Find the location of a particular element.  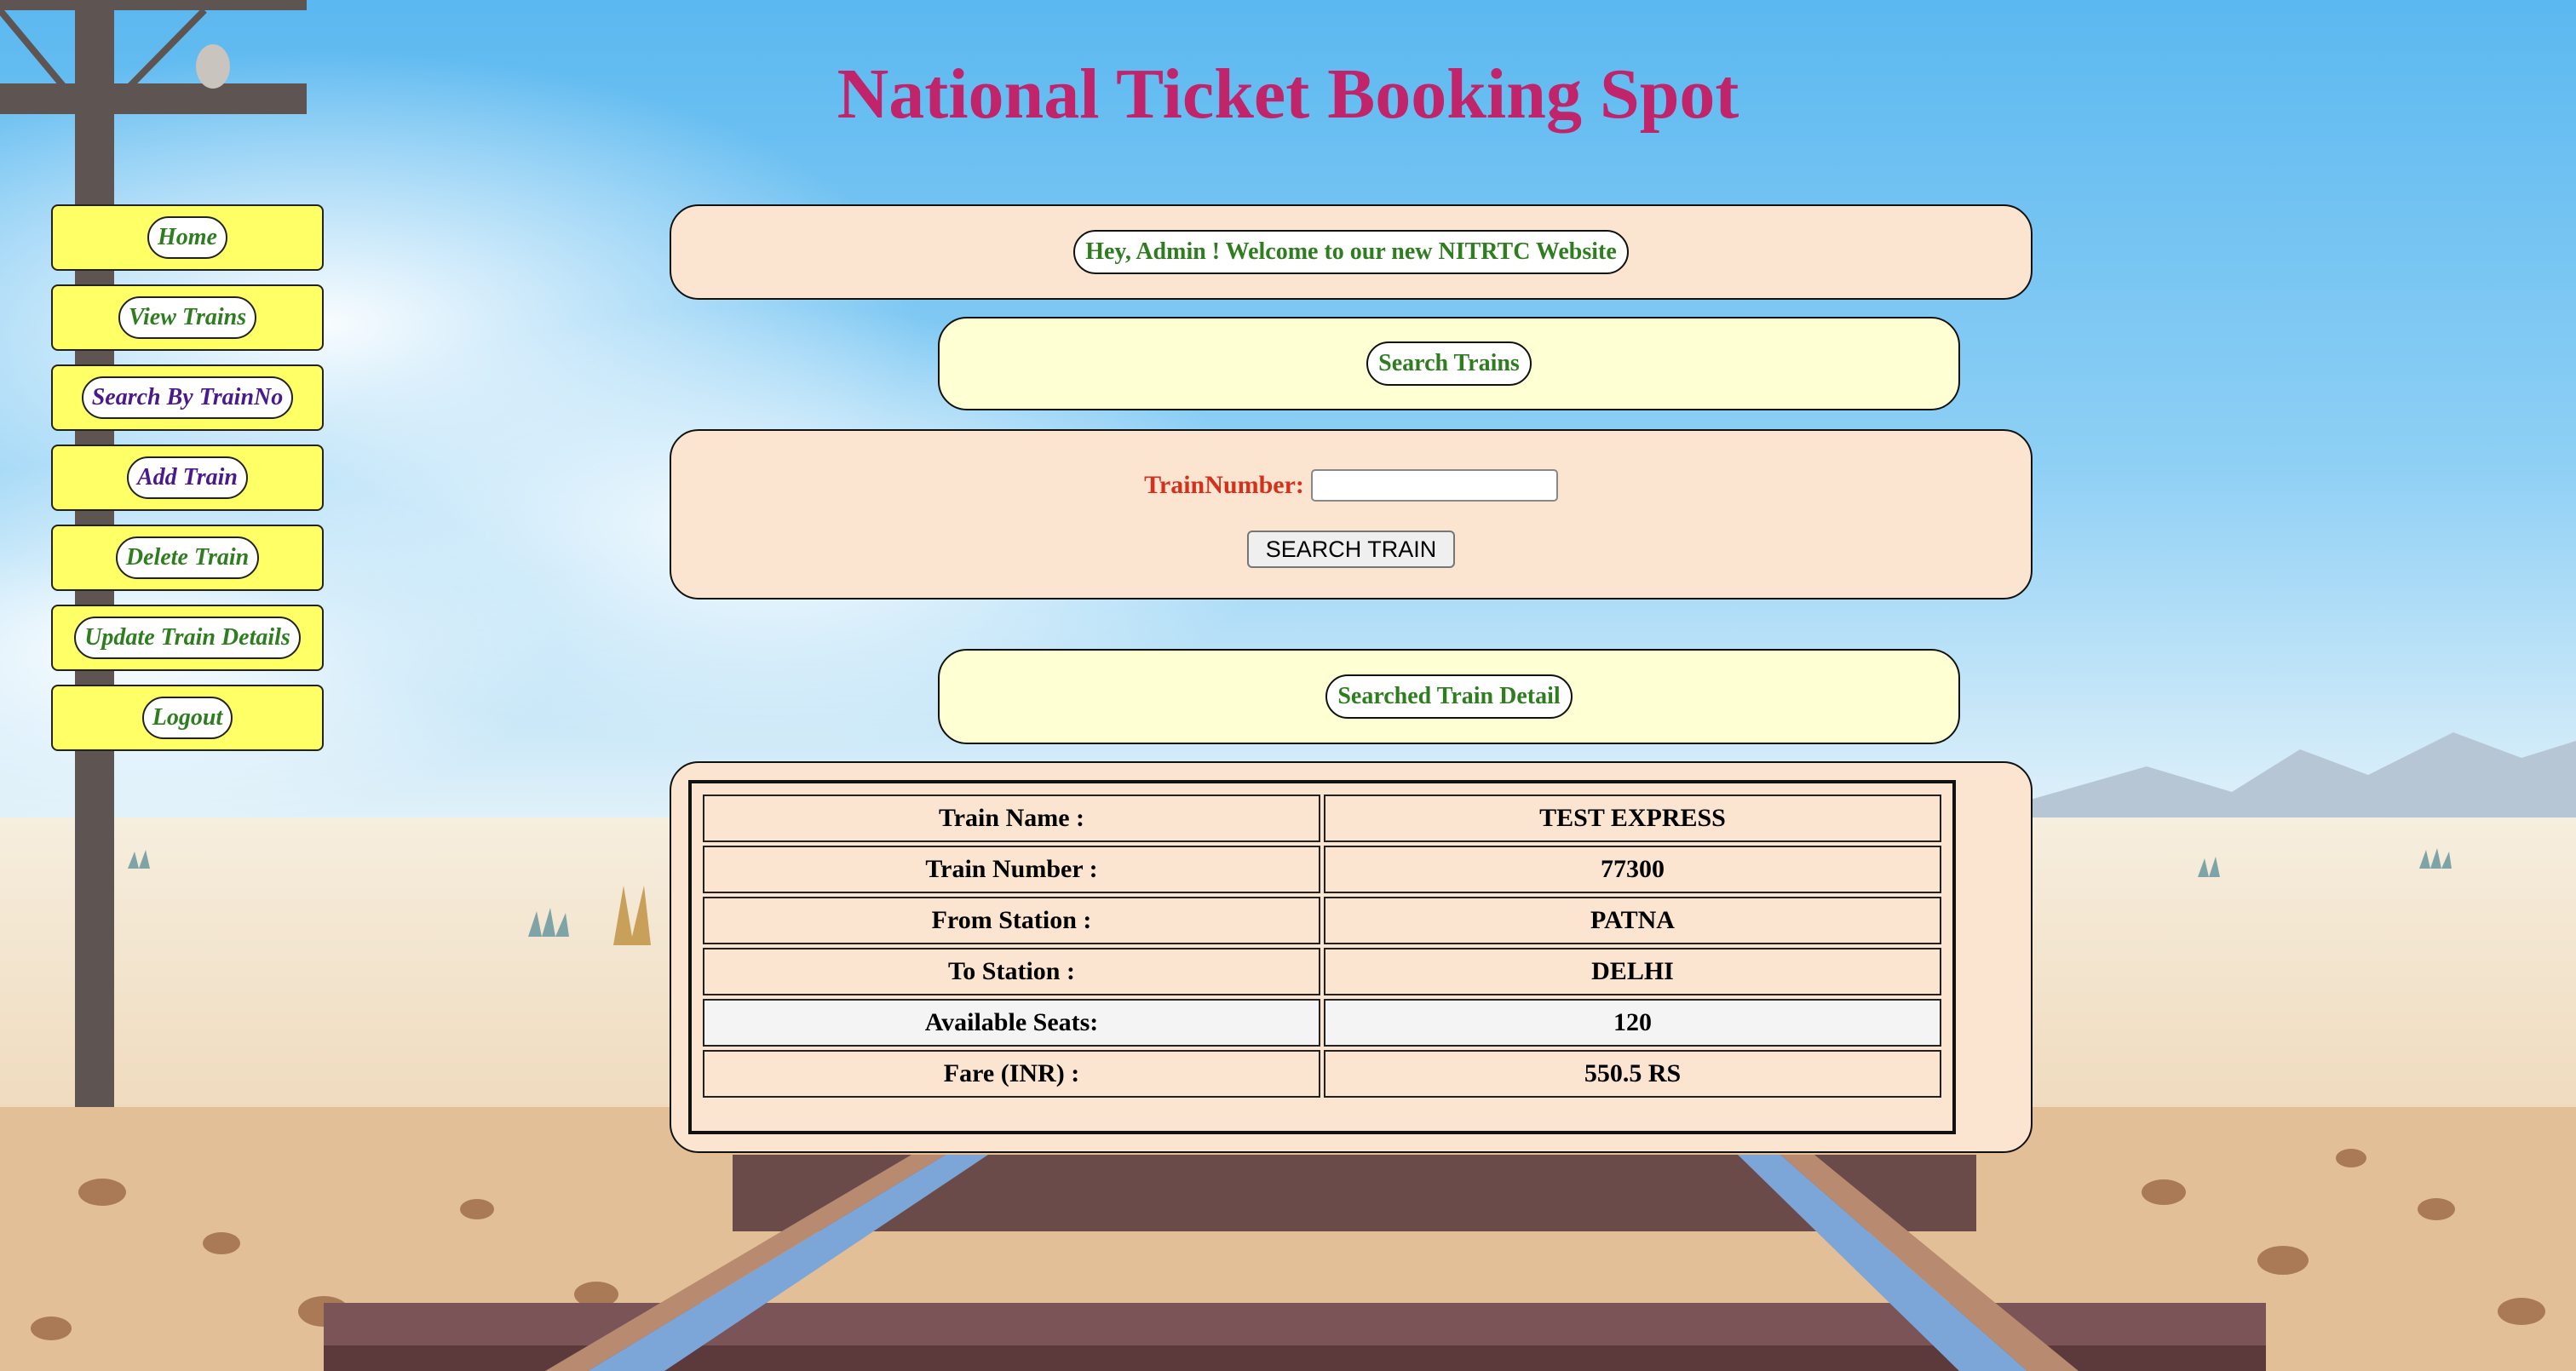

searched-train-detail-heading: Searched Train Detail is located at coordinates (1449, 696).